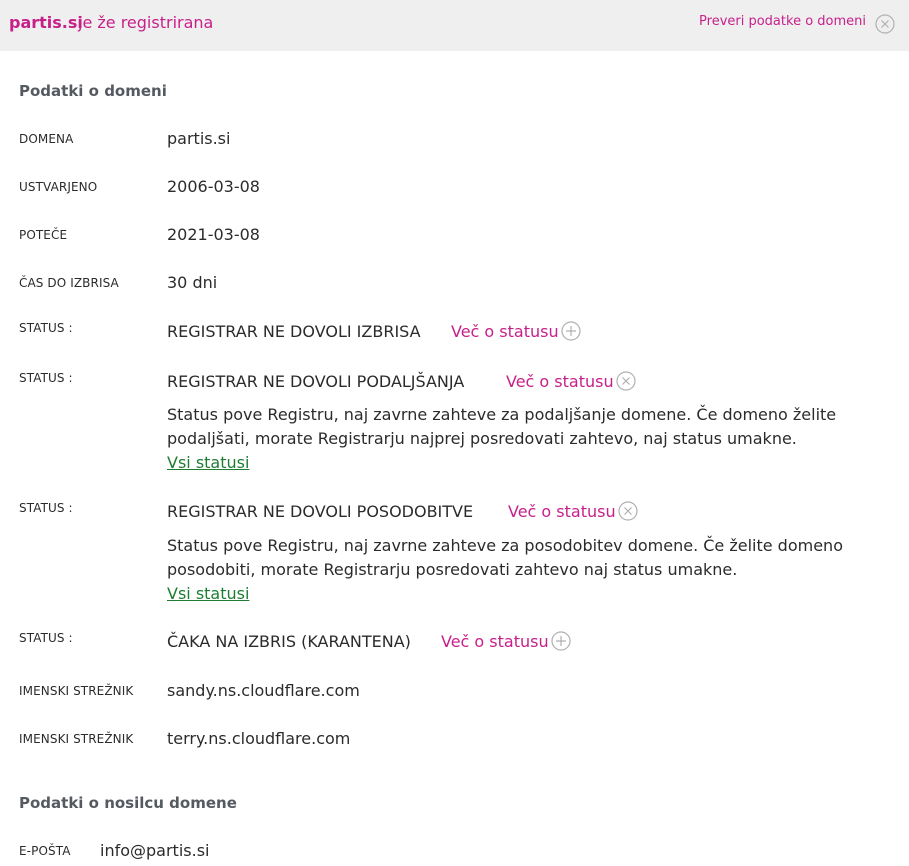 Image resolution: width=909 pixels, height=866 pixels. What do you see at coordinates (192, 282) in the screenshot?
I see `time-to-deletion-value: 30 dni` at bounding box center [192, 282].